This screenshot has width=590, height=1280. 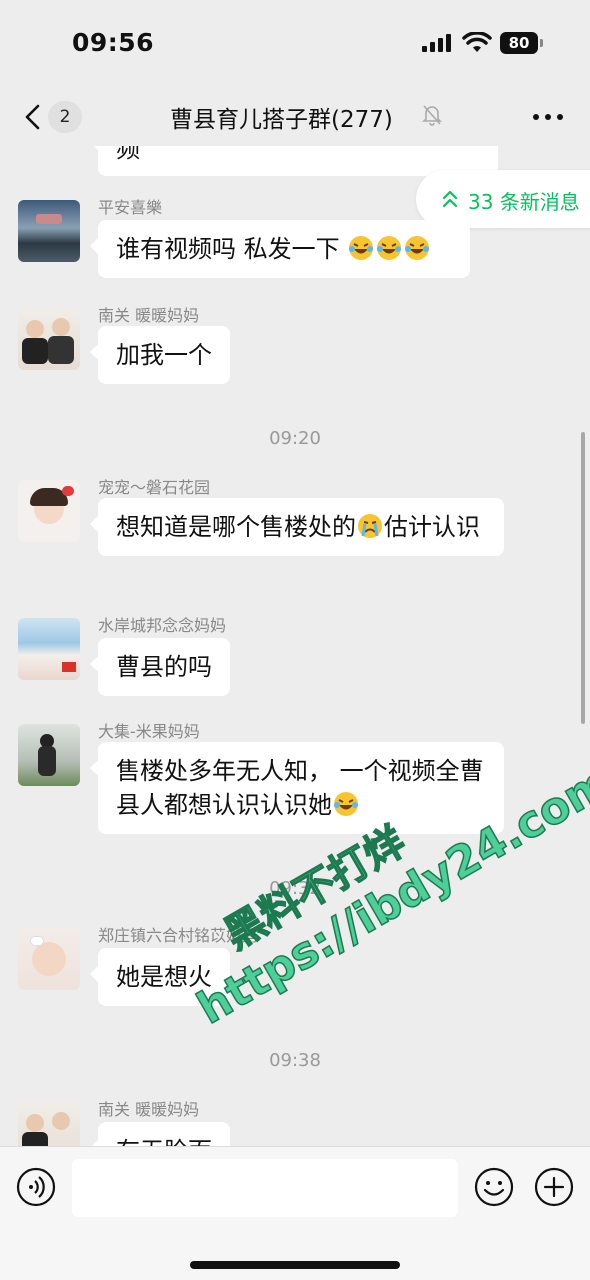 I want to click on chat-title: 曹县育儿搭子群(277), so click(x=281, y=120).